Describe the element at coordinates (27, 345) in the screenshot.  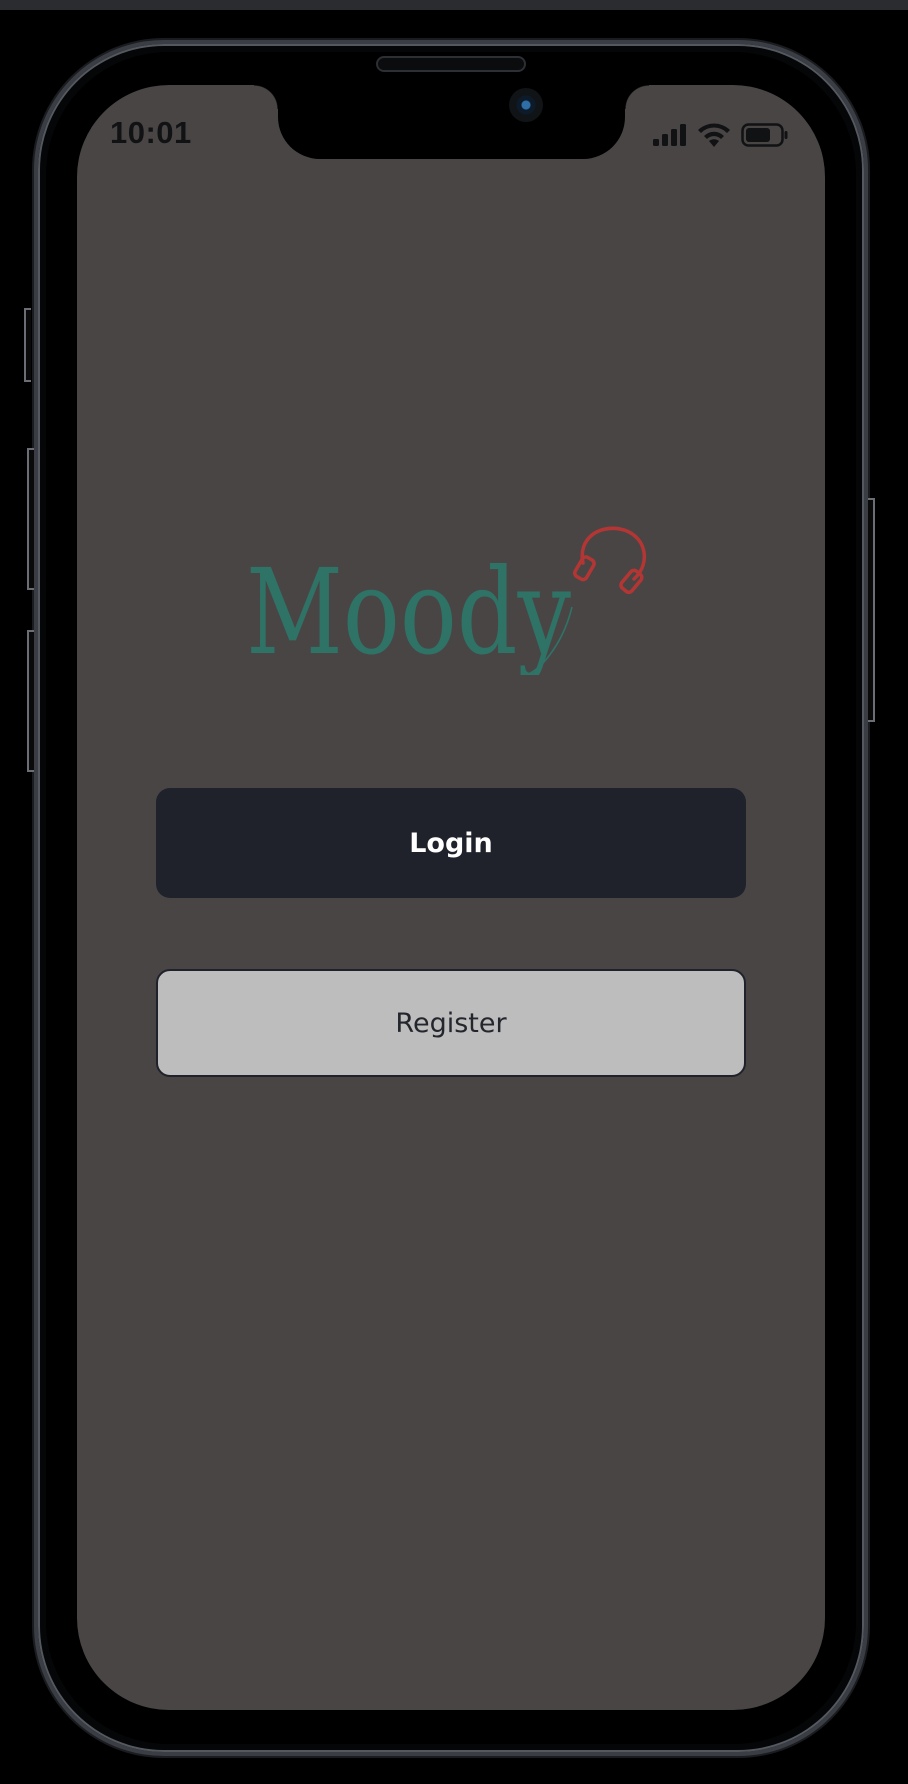
I see `silent-switch` at that location.